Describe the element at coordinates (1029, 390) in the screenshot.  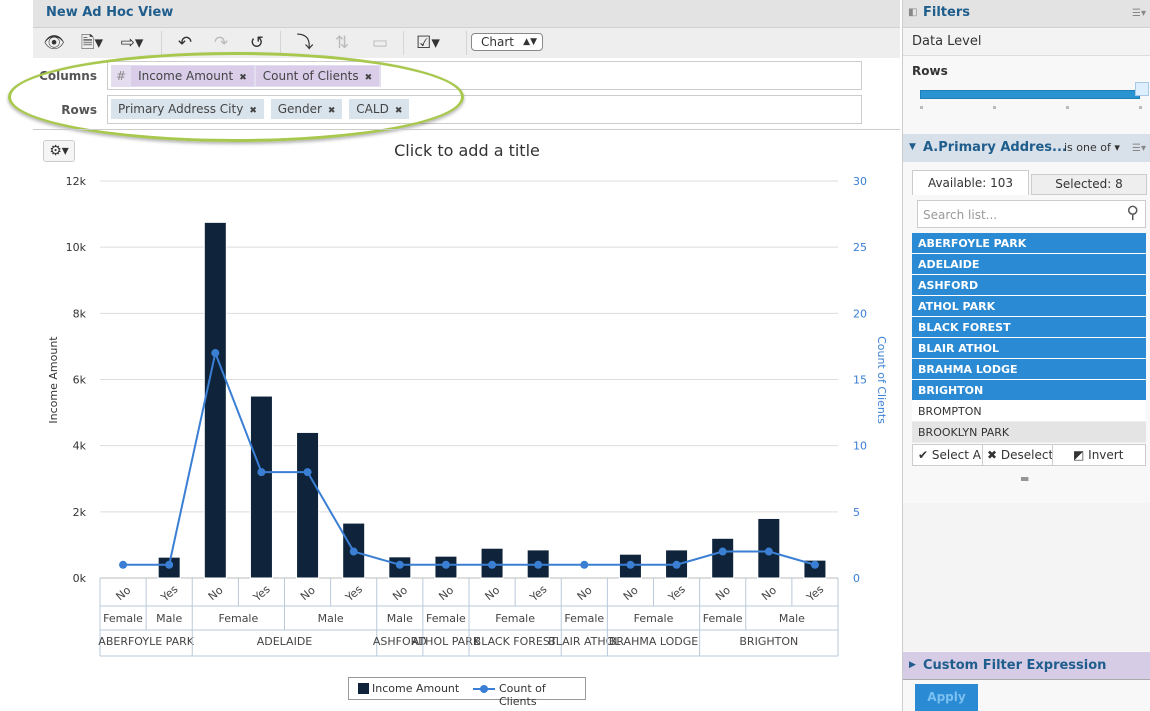
I see `filter-list-item: BRIGHTON` at that location.